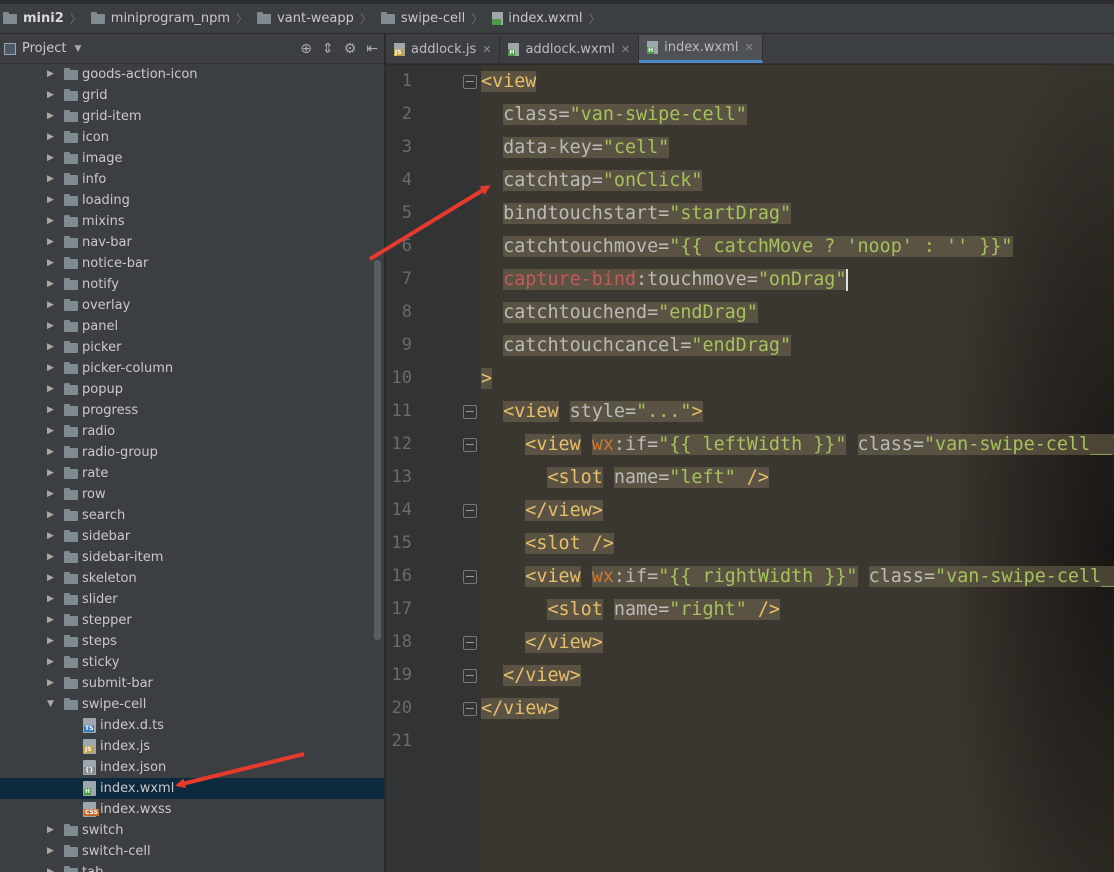 This screenshot has width=1114, height=872. Describe the element at coordinates (192, 473) in the screenshot. I see `tree-folder-item: ▶ rate` at that location.